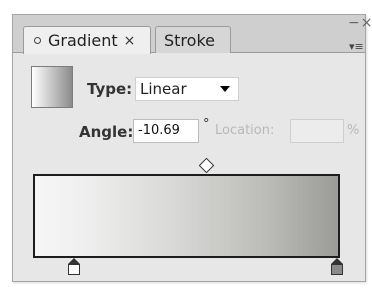 The width and height of the screenshot is (372, 295). I want to click on location-label: Location:, so click(245, 130).